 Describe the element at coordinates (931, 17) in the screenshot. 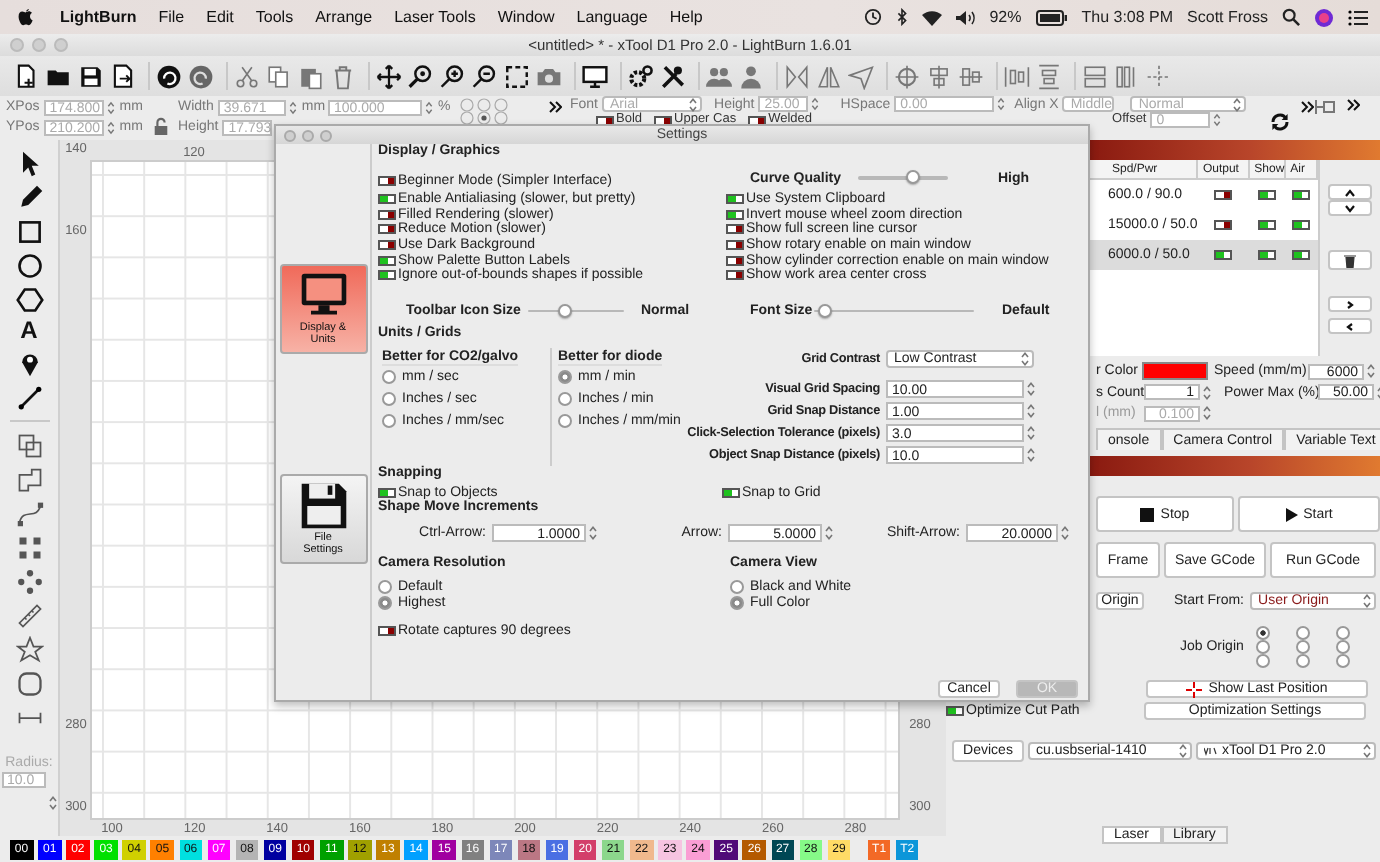

I see `wifi-icon` at that location.